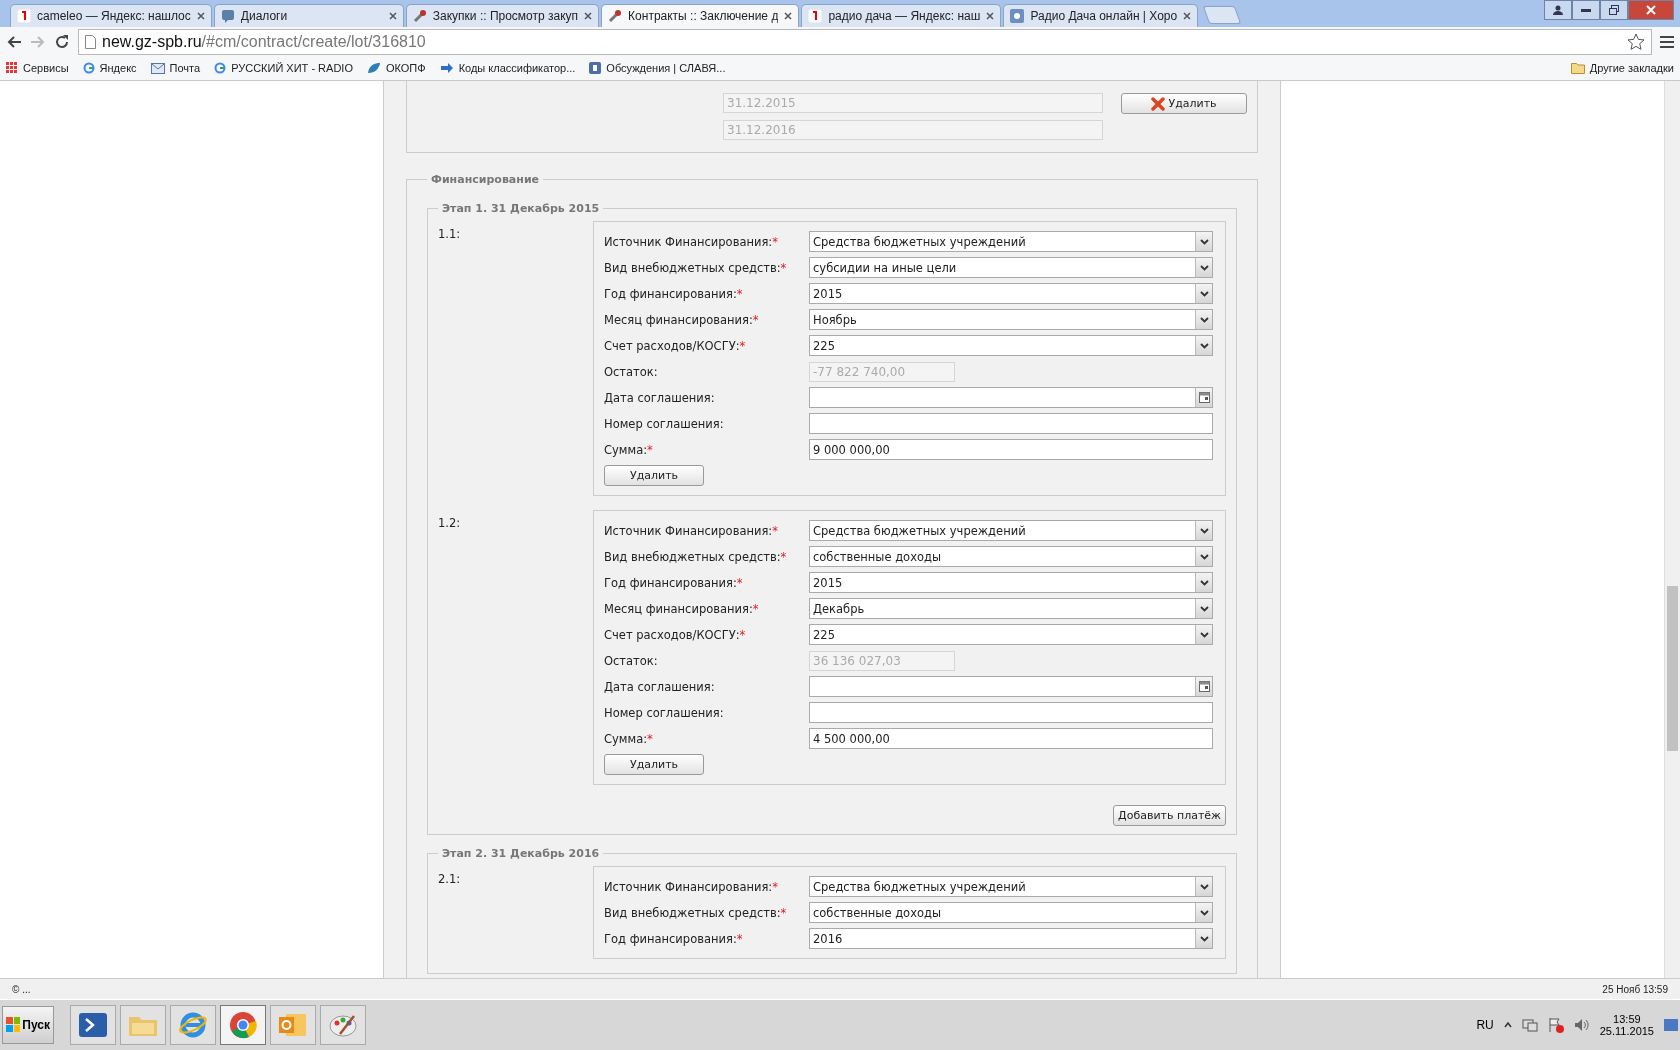 The height and width of the screenshot is (1050, 1680). What do you see at coordinates (502, 15) in the screenshot?
I see `browser-tab: Закупки :: Просмотр закуп` at bounding box center [502, 15].